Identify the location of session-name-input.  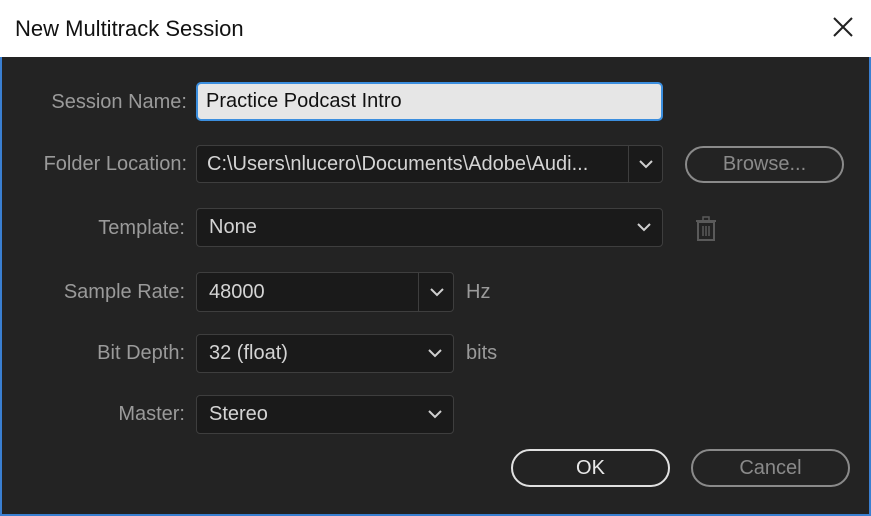
(429, 101).